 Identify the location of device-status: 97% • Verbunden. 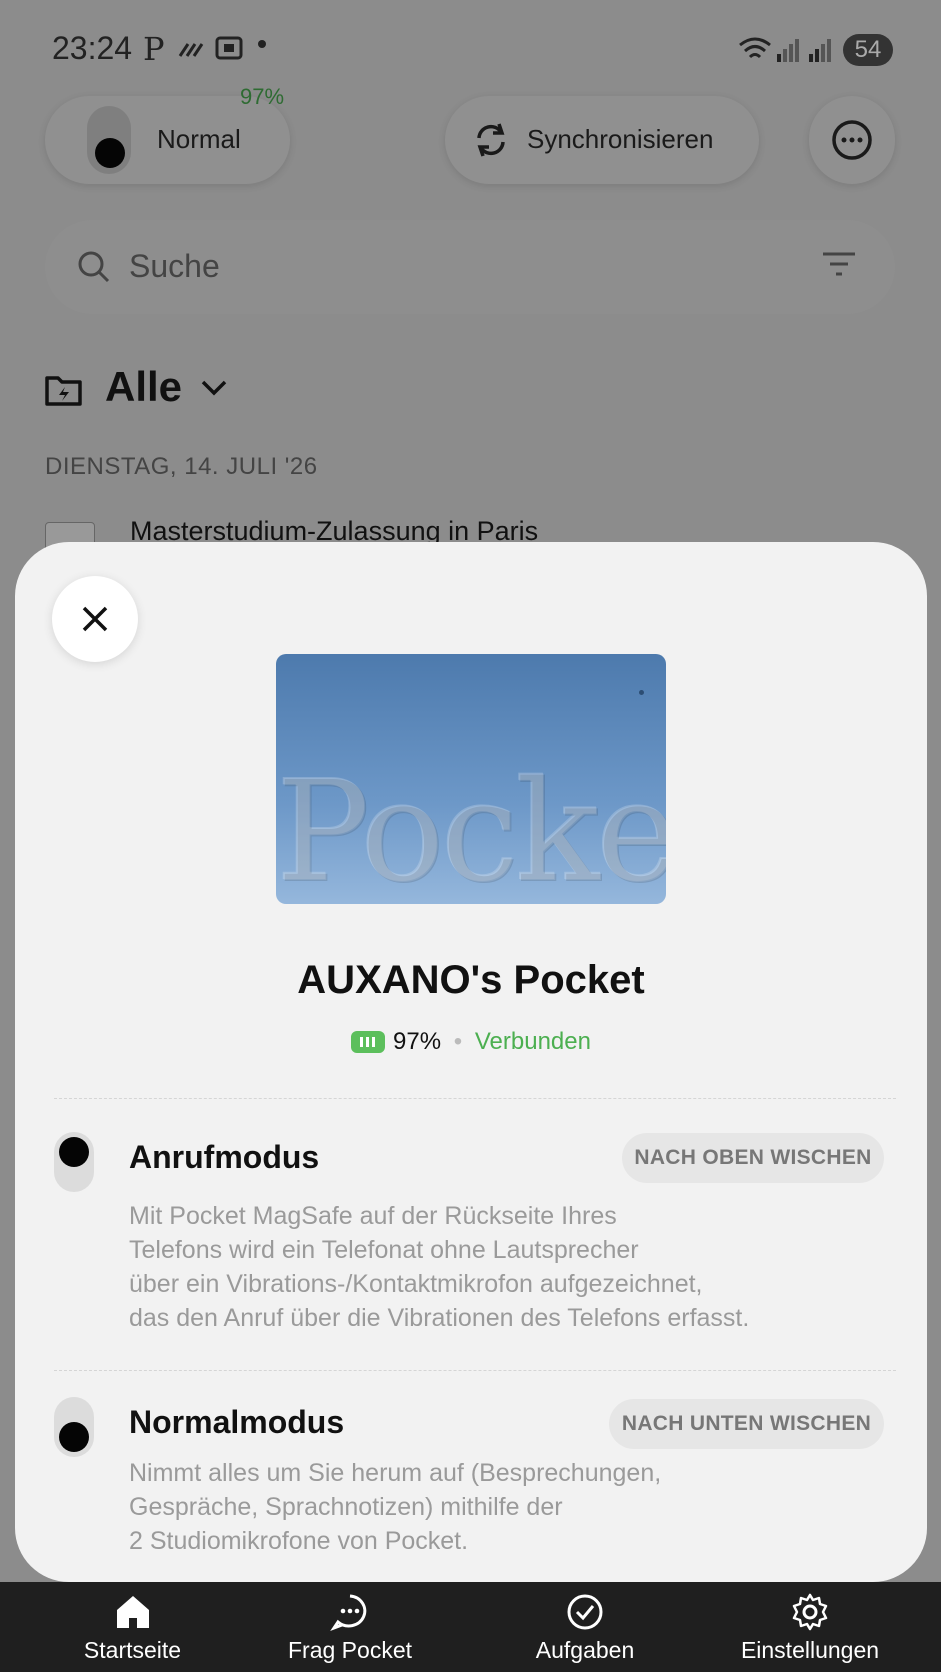
(471, 1042).